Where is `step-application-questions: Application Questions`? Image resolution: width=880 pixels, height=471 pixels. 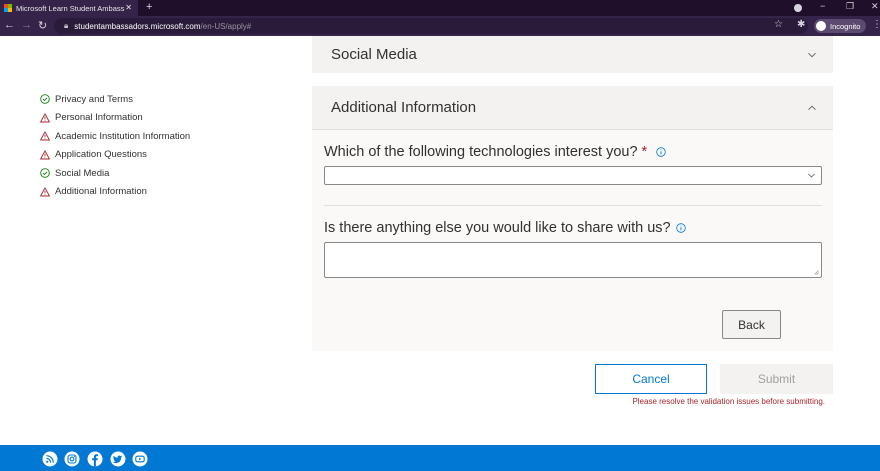
step-application-questions: Application Questions is located at coordinates (115, 155).